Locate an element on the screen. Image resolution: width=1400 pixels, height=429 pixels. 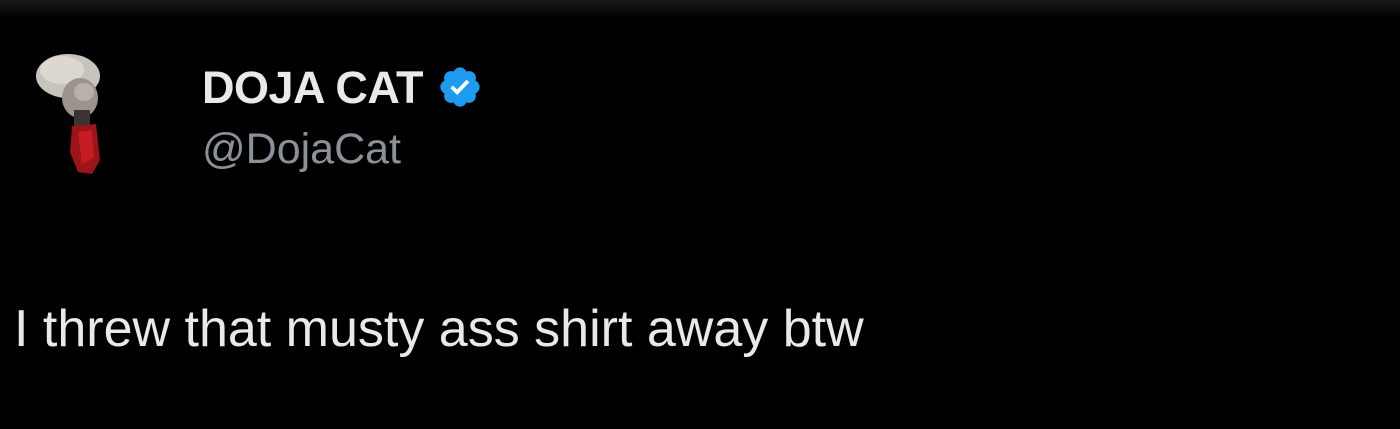
avatar is located at coordinates (88, 115).